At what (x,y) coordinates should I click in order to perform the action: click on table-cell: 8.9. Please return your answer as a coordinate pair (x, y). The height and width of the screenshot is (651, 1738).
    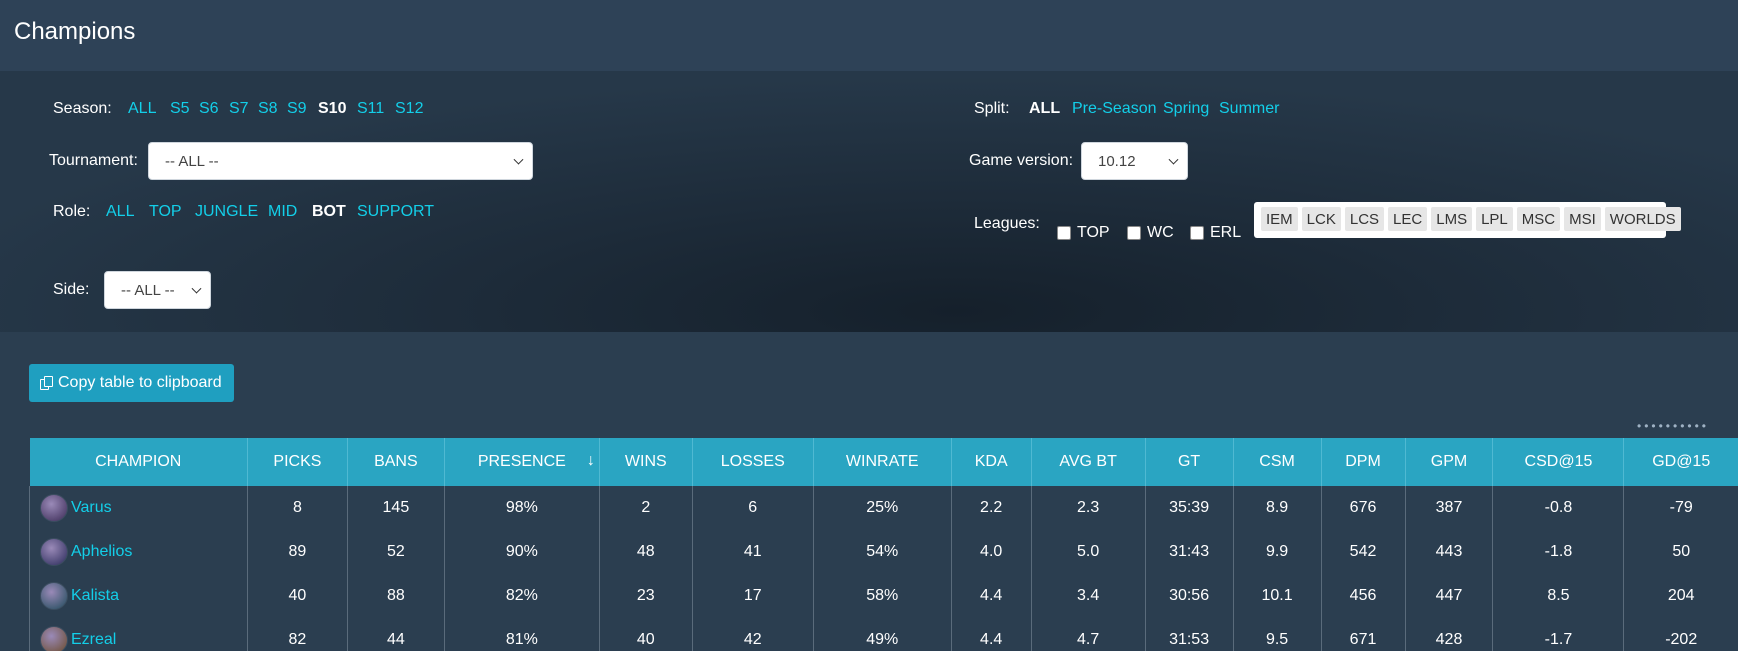
    Looking at the image, I should click on (1277, 508).